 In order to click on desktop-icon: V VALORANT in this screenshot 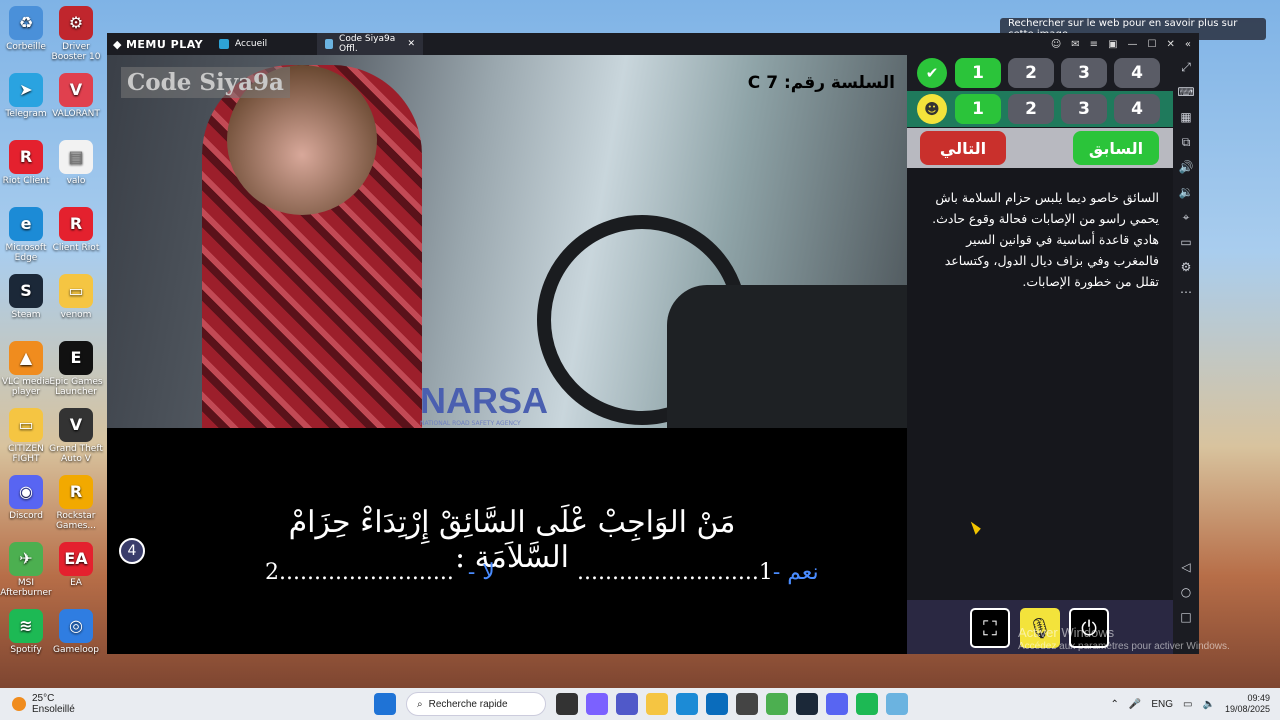, I will do `click(76, 96)`.